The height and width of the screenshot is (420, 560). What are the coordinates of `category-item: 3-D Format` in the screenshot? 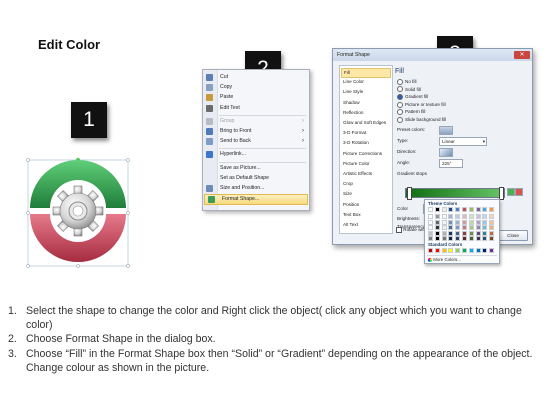 It's located at (354, 133).